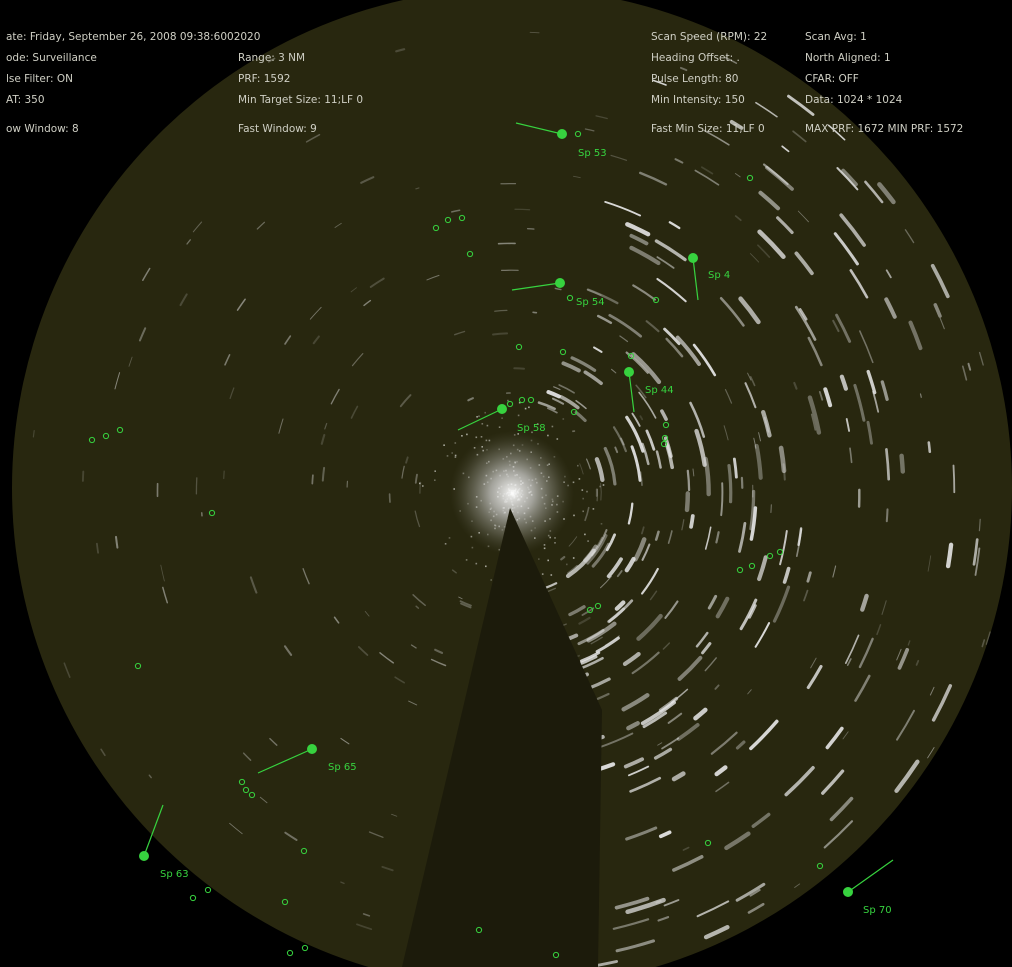  I want to click on track-label-sp-65: Sp 65, so click(342, 767).